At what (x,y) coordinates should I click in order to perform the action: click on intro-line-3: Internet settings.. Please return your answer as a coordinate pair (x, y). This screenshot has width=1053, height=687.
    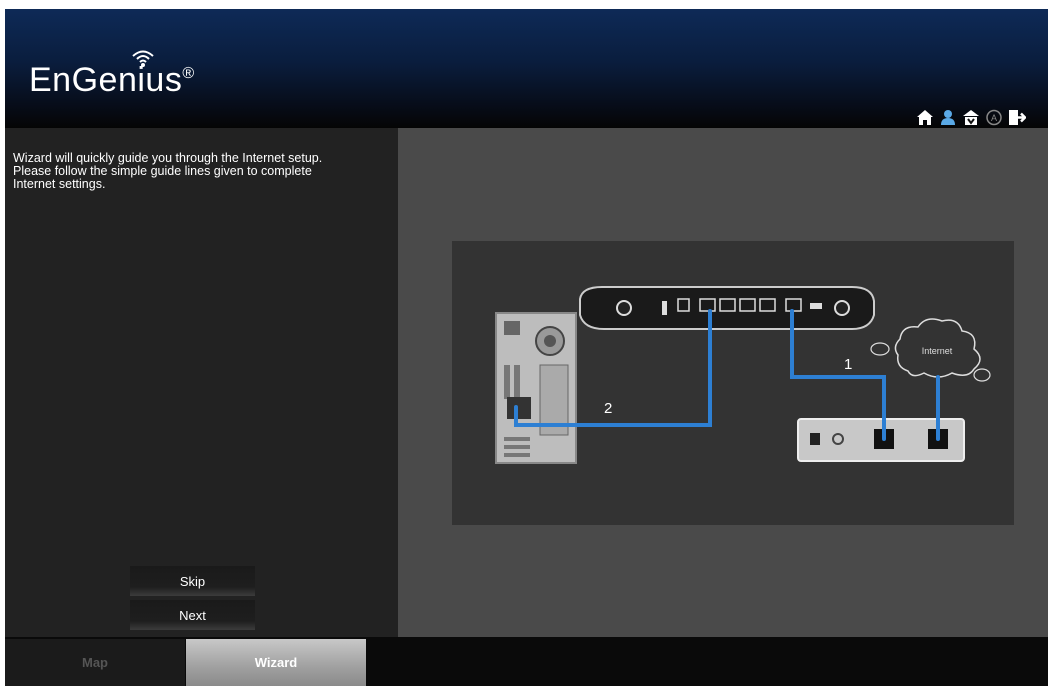
    Looking at the image, I should click on (59, 184).